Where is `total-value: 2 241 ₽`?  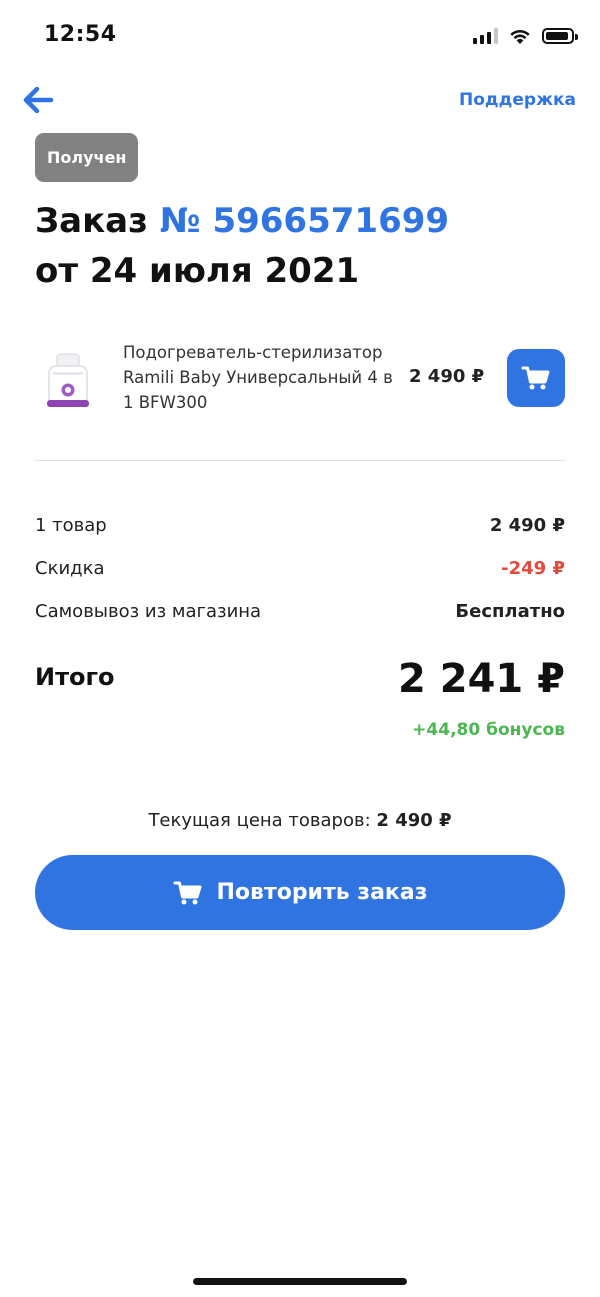
total-value: 2 241 ₽ is located at coordinates (481, 679).